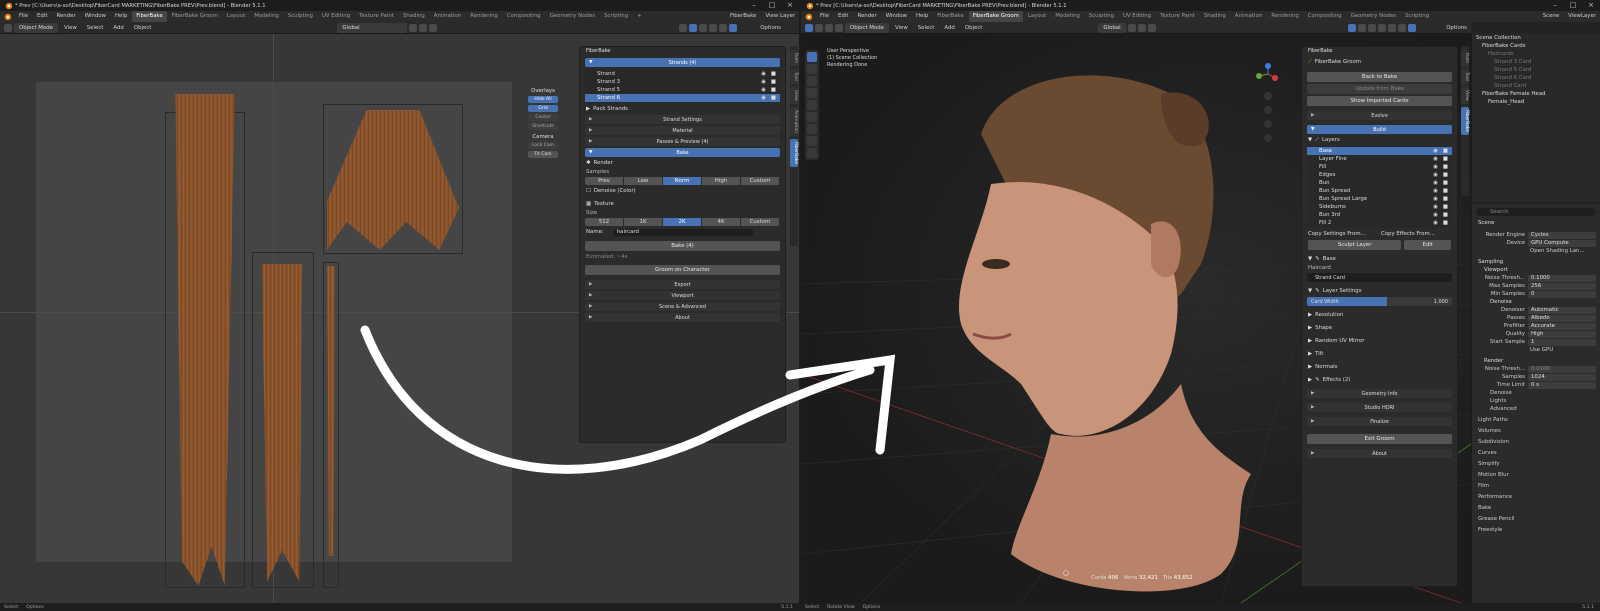 The image size is (1600, 611). I want to click on simplify-section: Simplify, so click(1536, 464).